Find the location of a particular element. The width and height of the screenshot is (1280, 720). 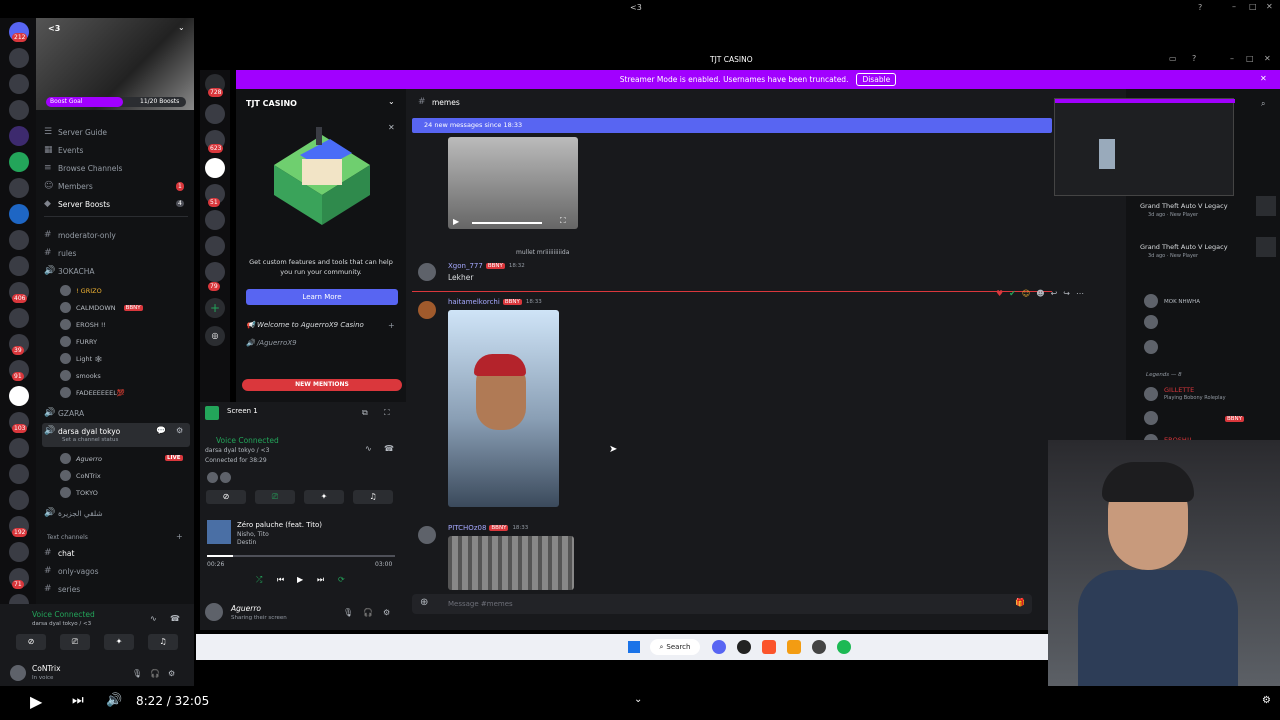

message-author: Xgon_777 is located at coordinates (465, 266).